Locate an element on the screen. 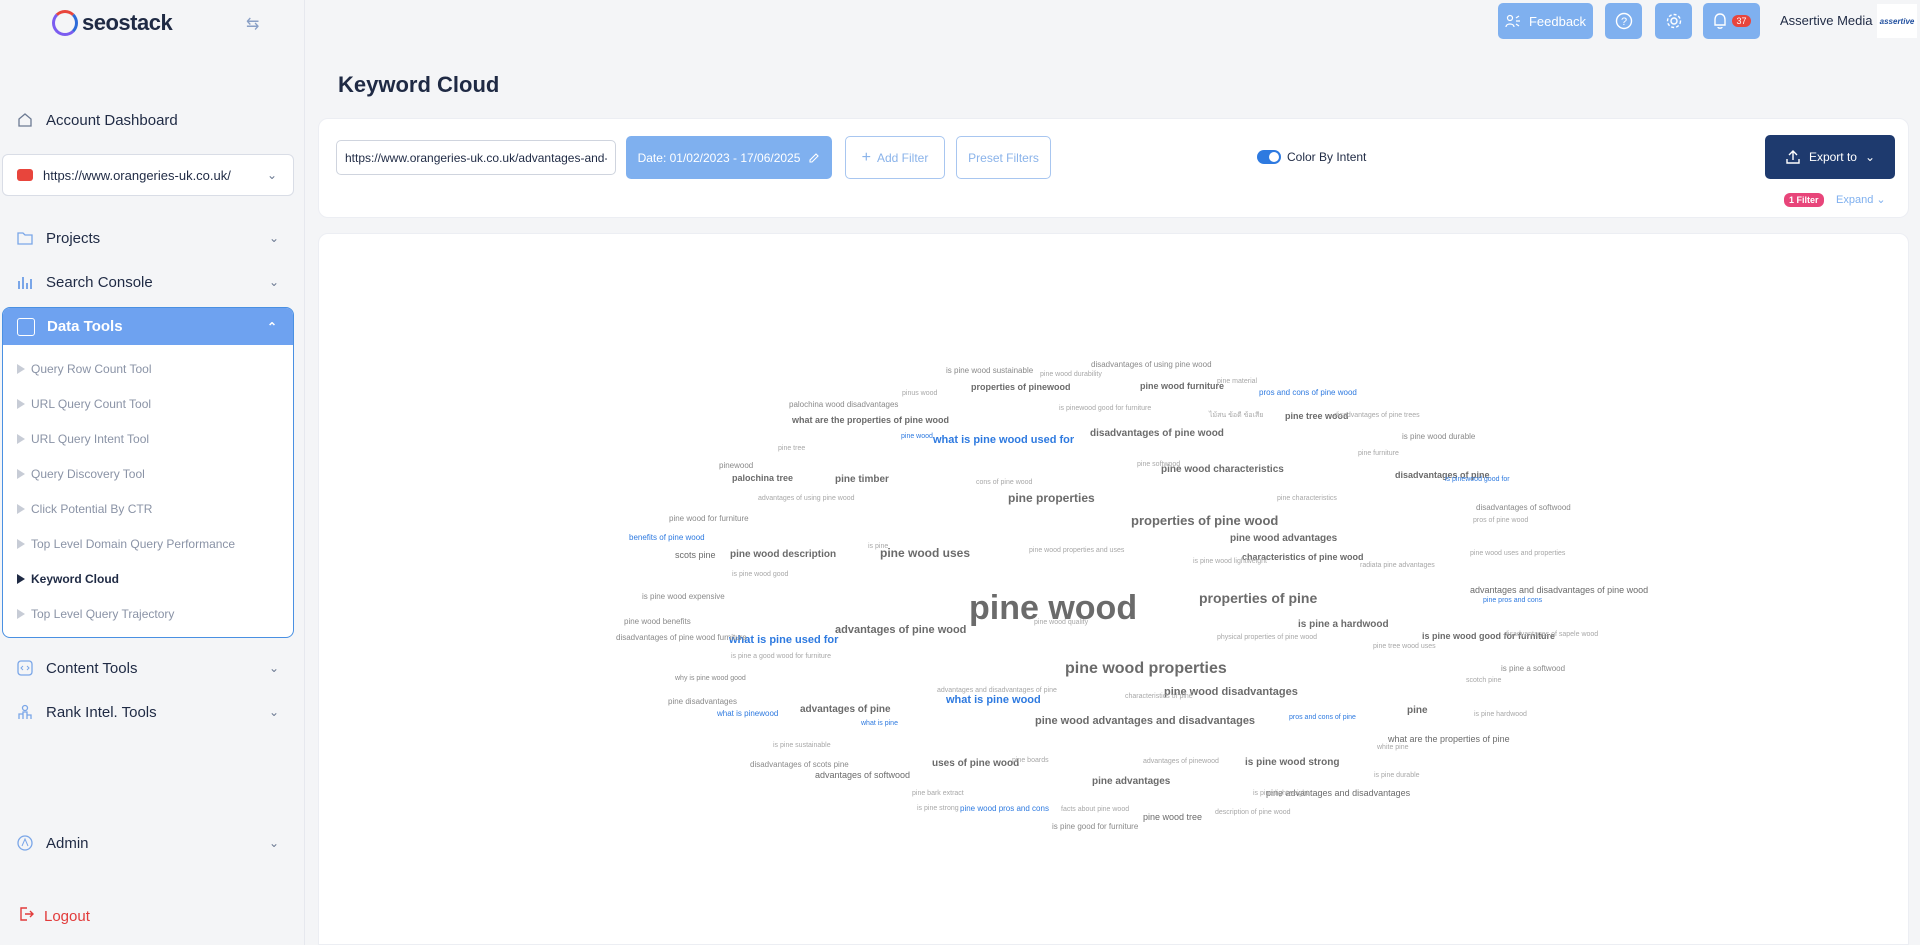  keyword-cloud-word: ไม้สน ข้อดี ข้อเสีย is located at coordinates (1236, 415).